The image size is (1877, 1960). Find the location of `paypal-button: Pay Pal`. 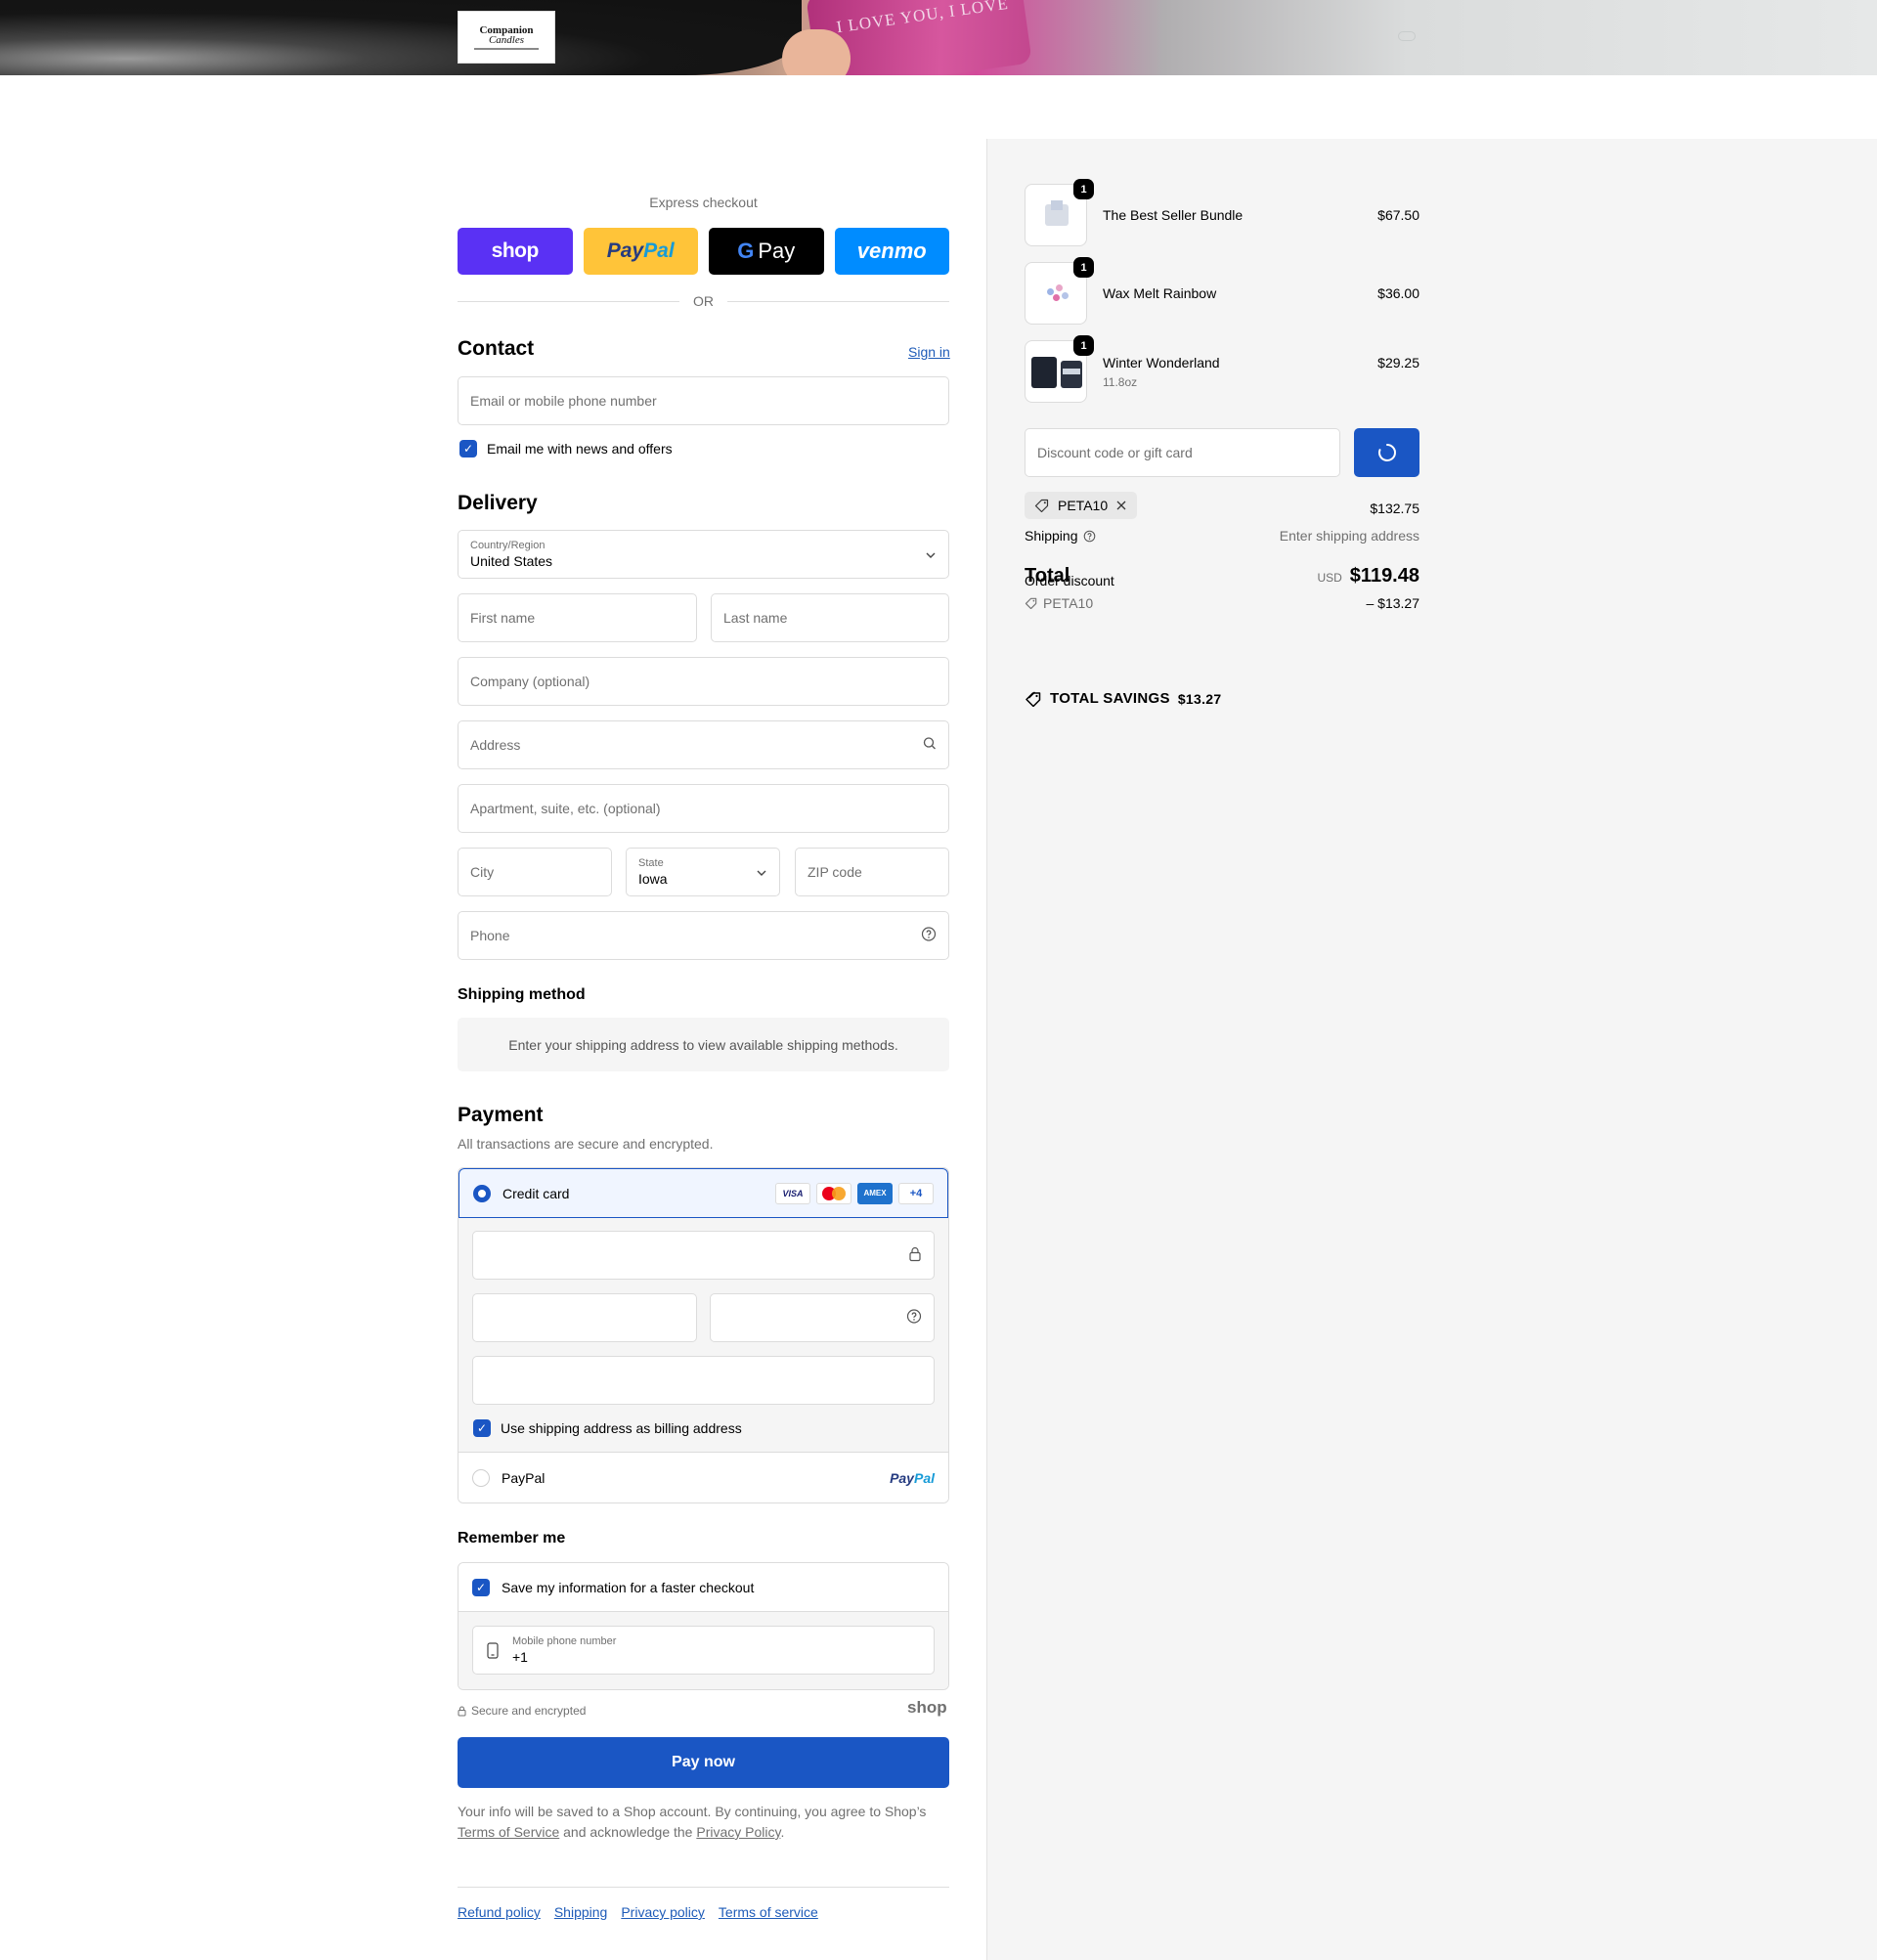

paypal-button: Pay Pal is located at coordinates (640, 252).